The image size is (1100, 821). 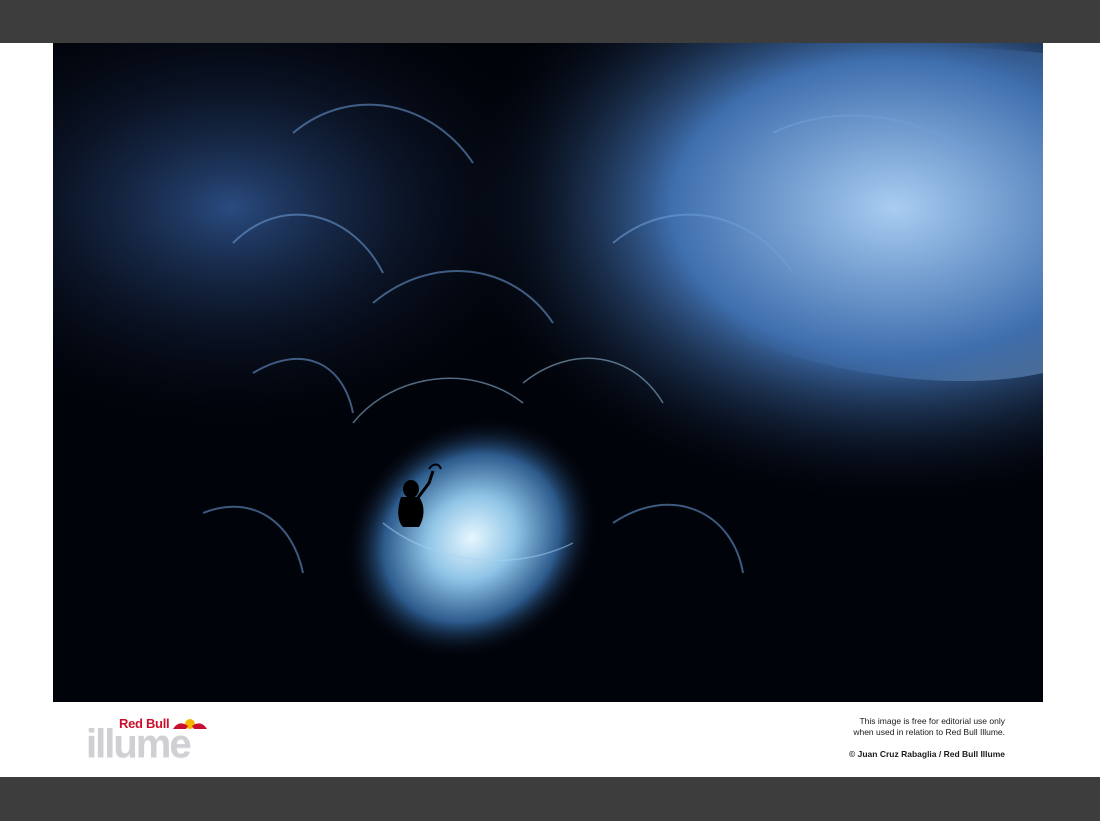 I want to click on logo-redbull-text: Red Bull, so click(x=144, y=723).